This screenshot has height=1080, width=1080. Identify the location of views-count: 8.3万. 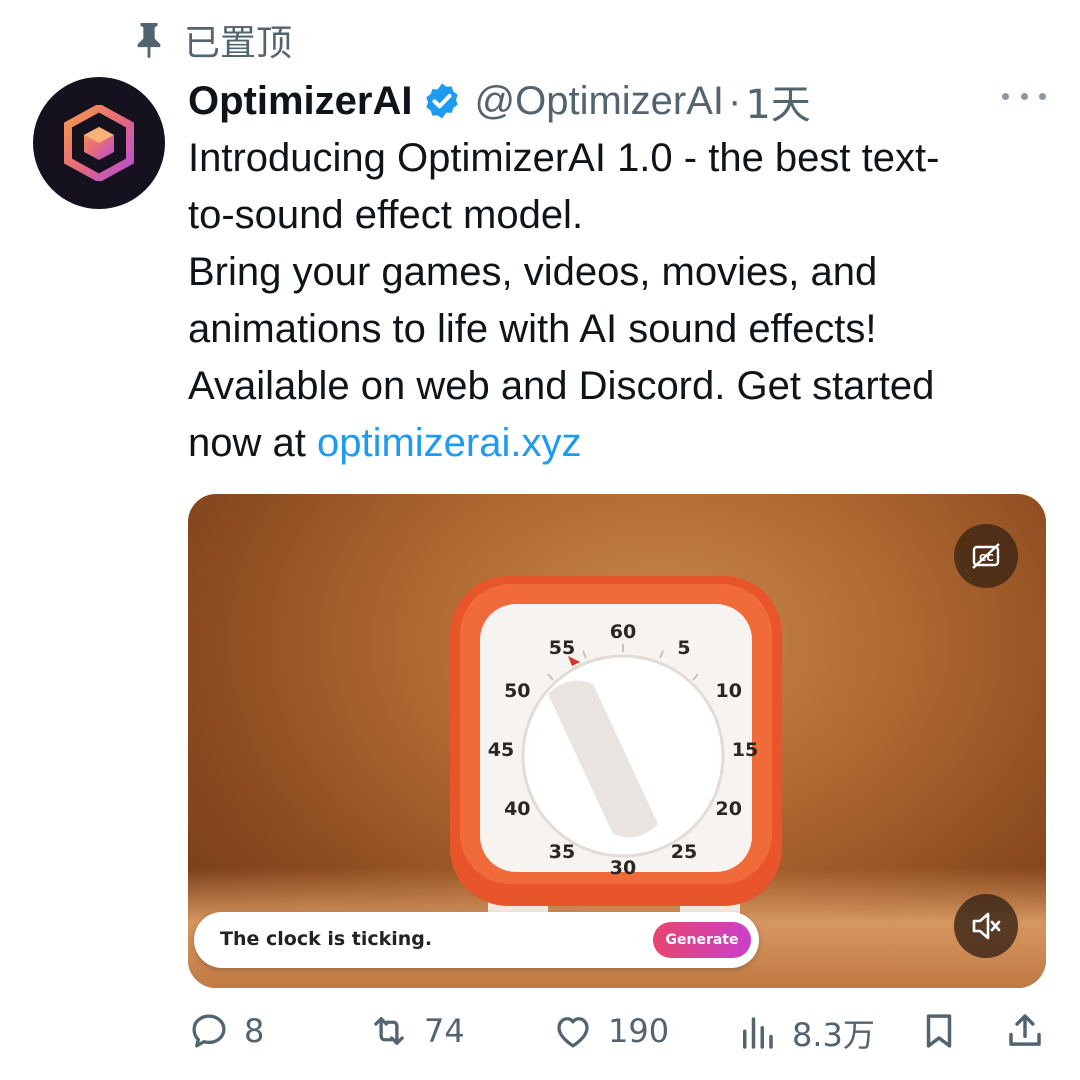
(833, 1035).